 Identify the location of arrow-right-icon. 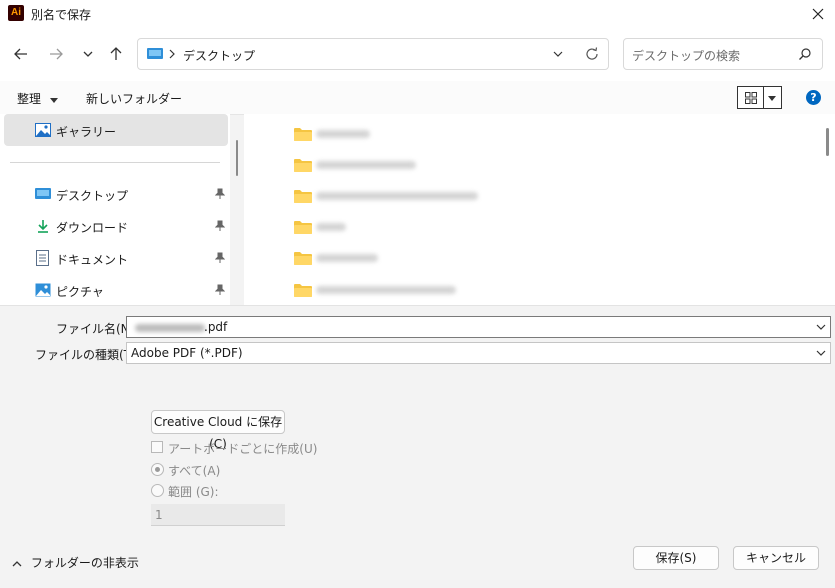
(56, 54).